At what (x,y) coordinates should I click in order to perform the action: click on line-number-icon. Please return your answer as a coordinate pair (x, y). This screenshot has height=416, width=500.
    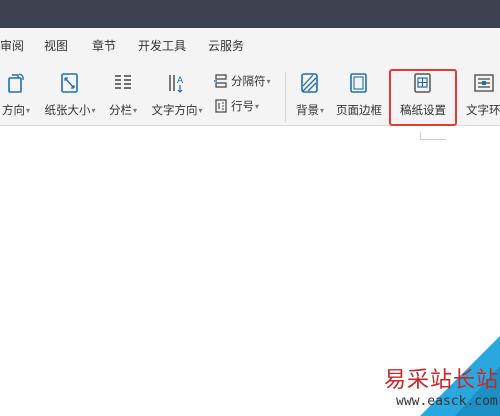
    Looking at the image, I should click on (221, 106).